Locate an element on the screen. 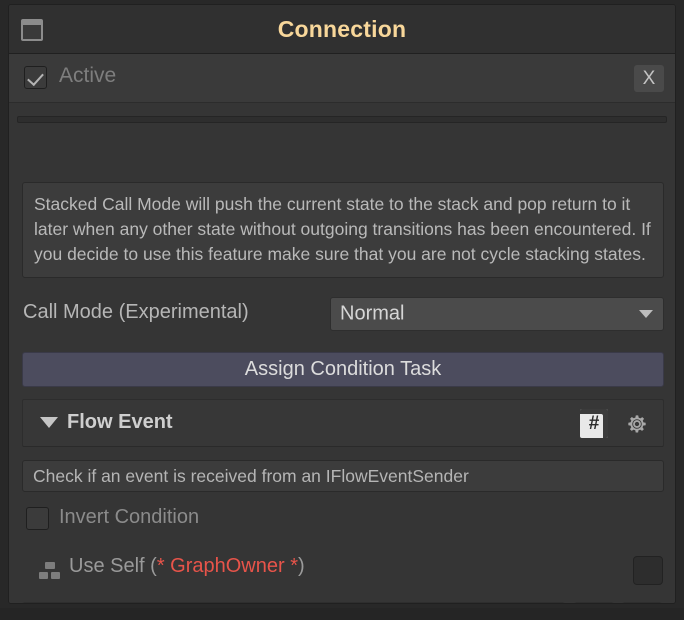 This screenshot has width=684, height=620. page-title: Connection is located at coordinates (342, 29).